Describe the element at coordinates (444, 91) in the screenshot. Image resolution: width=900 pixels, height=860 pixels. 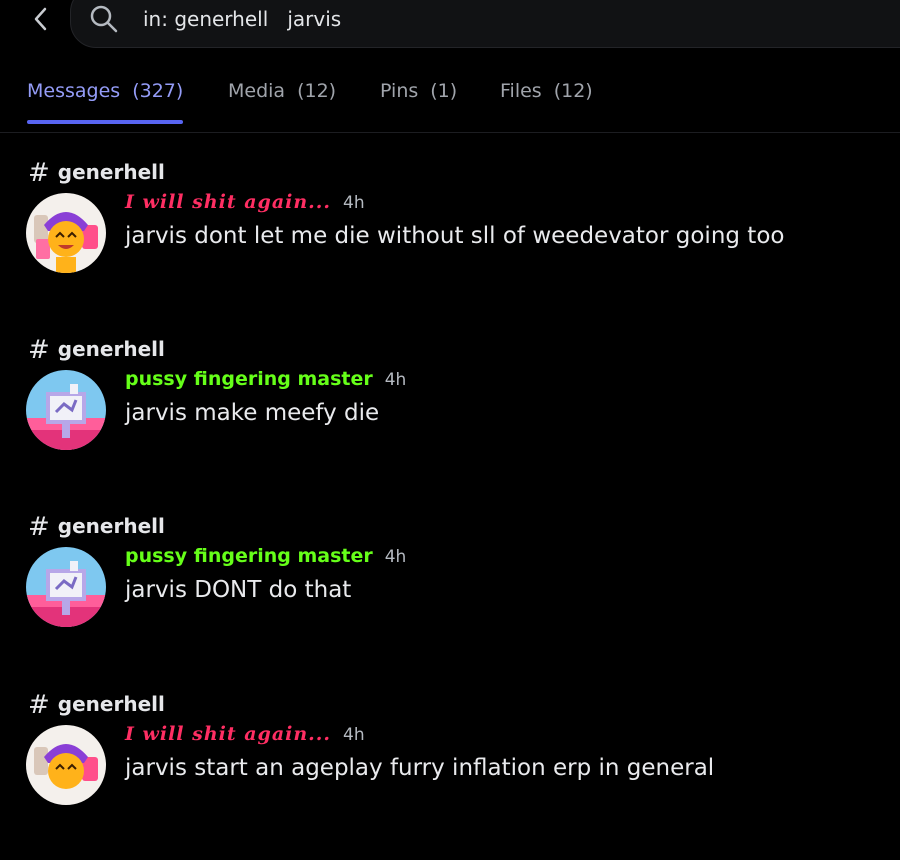
I see `tab-count: (1)` at that location.